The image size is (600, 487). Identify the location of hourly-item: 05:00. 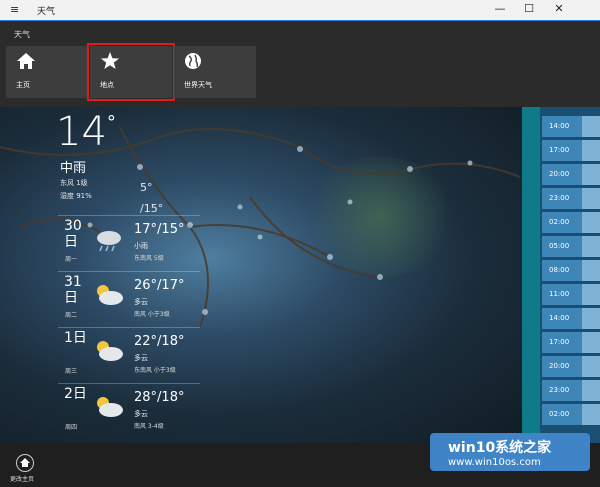
(571, 246).